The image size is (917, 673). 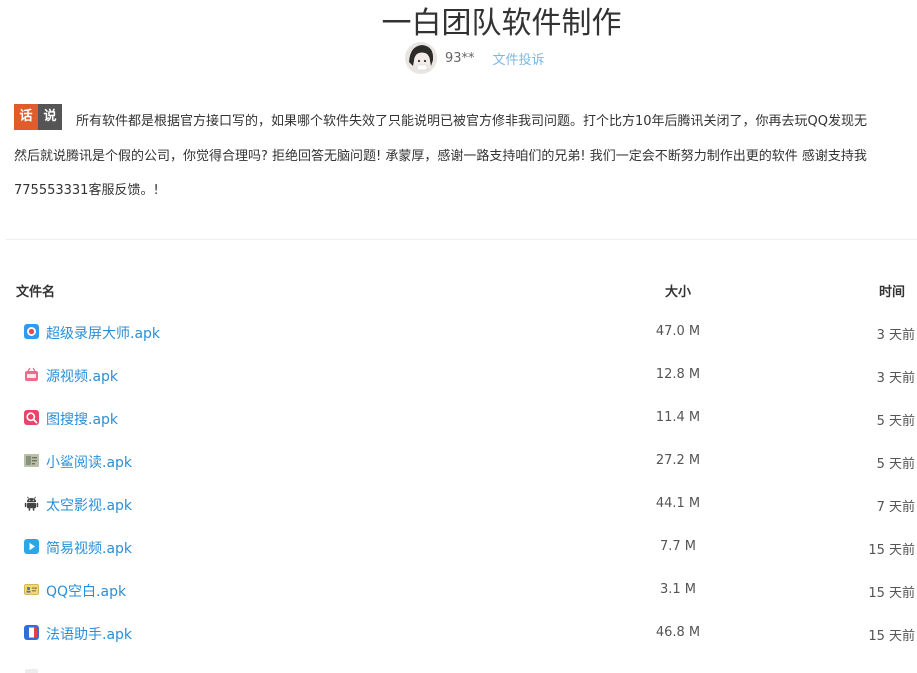 I want to click on file-name-link: QQ空白.apk, so click(x=86, y=591).